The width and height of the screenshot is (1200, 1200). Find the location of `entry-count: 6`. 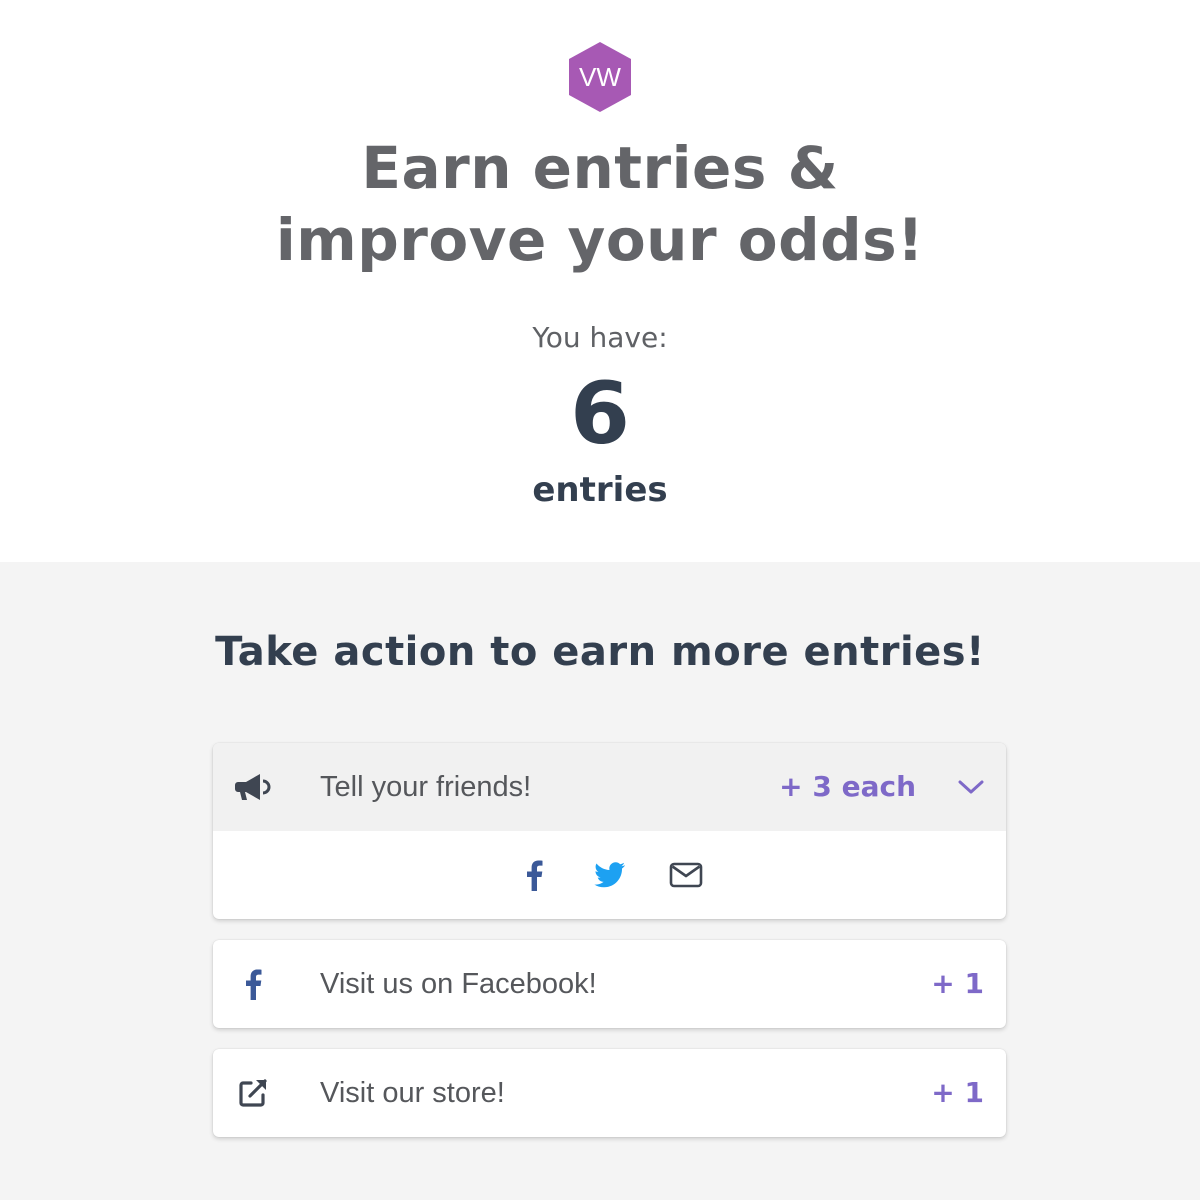

entry-count: 6 is located at coordinates (600, 414).